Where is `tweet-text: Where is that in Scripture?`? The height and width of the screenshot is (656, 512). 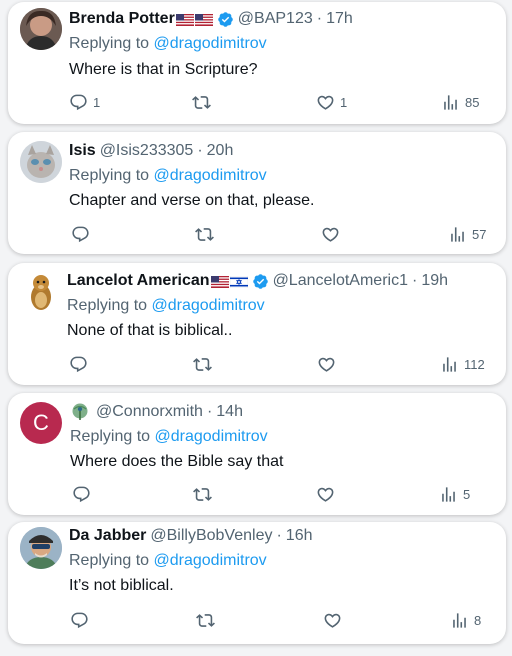 tweet-text: Where is that in Scripture? is located at coordinates (163, 69).